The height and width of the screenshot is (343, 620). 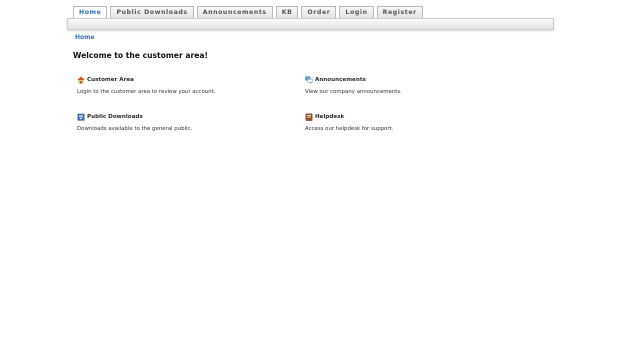 What do you see at coordinates (319, 12) in the screenshot?
I see `tab-order: Order` at bounding box center [319, 12].